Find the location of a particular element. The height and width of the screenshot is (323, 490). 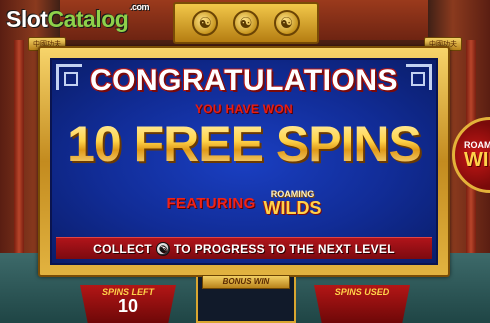

spins-used-counter: SPINS USED is located at coordinates (362, 304).